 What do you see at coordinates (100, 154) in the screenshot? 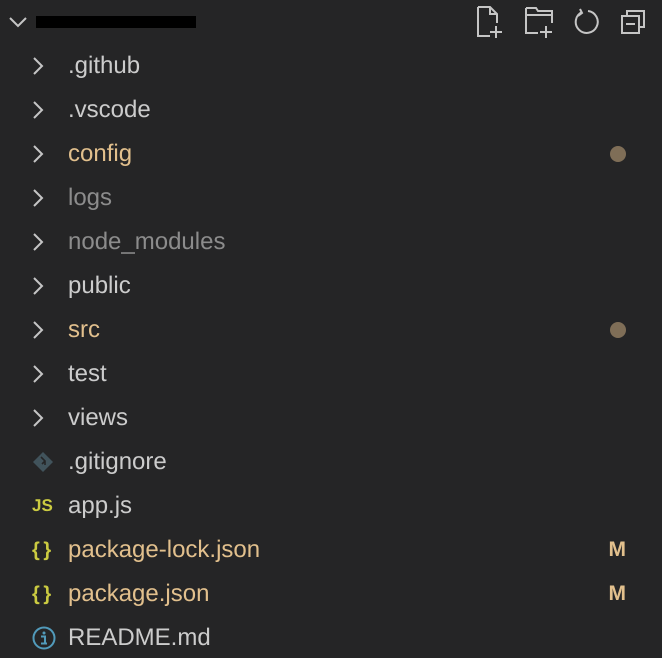
I see `item-name: config` at bounding box center [100, 154].